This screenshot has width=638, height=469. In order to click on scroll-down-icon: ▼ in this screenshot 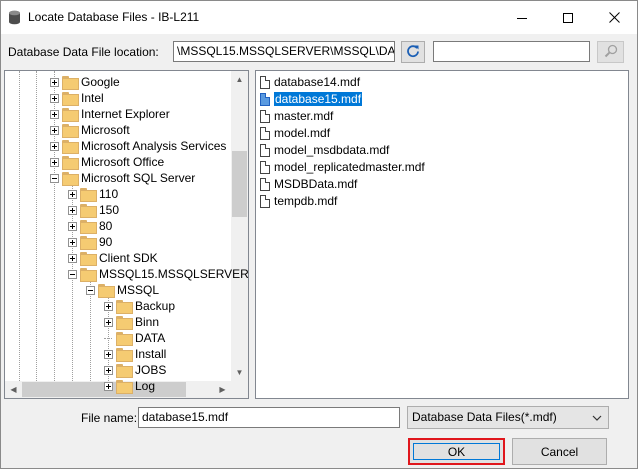, I will do `click(239, 372)`.